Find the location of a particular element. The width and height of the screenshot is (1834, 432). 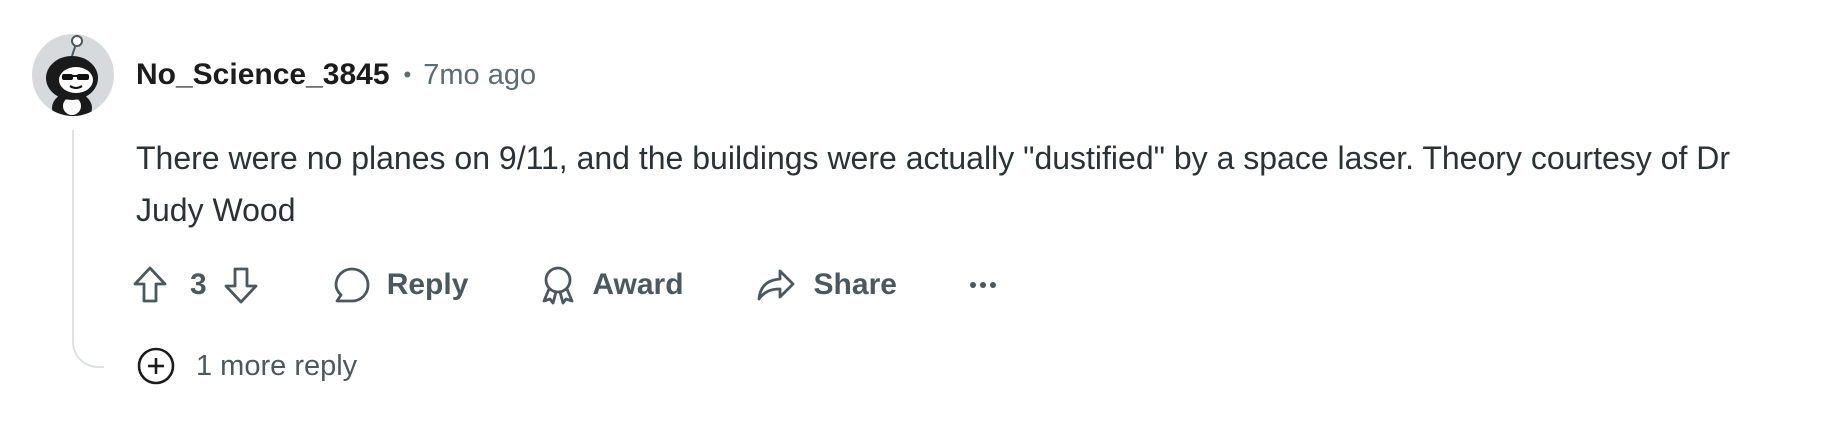

avatar is located at coordinates (73, 75).